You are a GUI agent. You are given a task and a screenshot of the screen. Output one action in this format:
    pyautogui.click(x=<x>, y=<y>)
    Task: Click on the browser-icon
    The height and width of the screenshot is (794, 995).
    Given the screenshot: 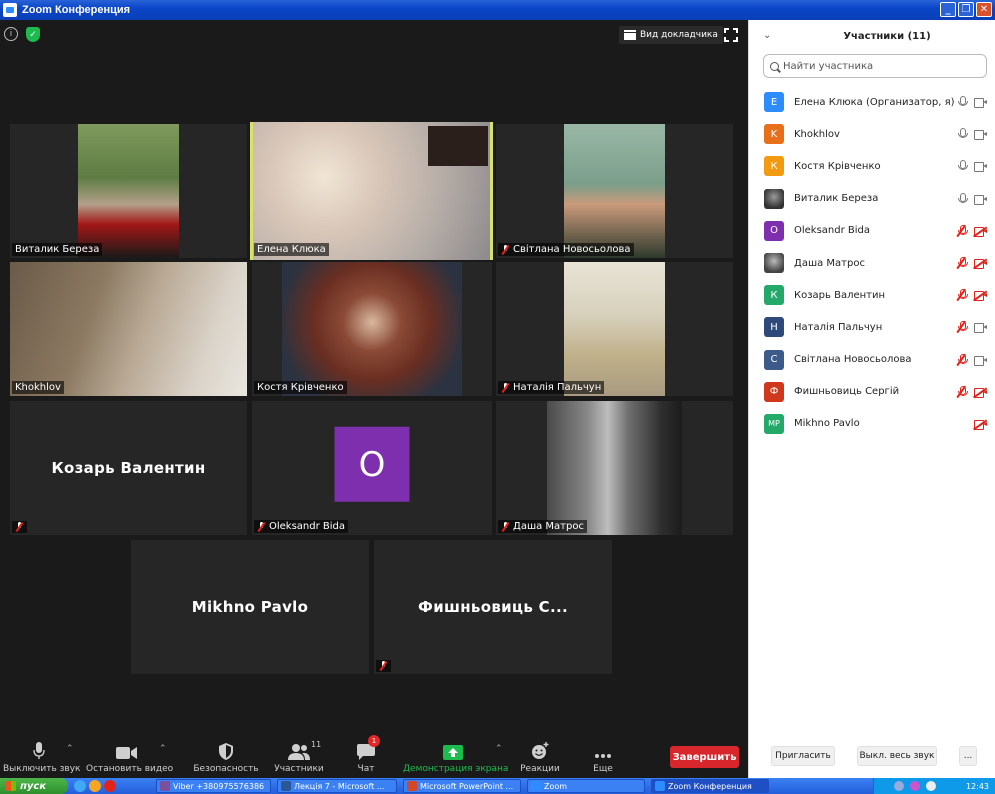 What is the action you would take?
    pyautogui.click(x=80, y=786)
    